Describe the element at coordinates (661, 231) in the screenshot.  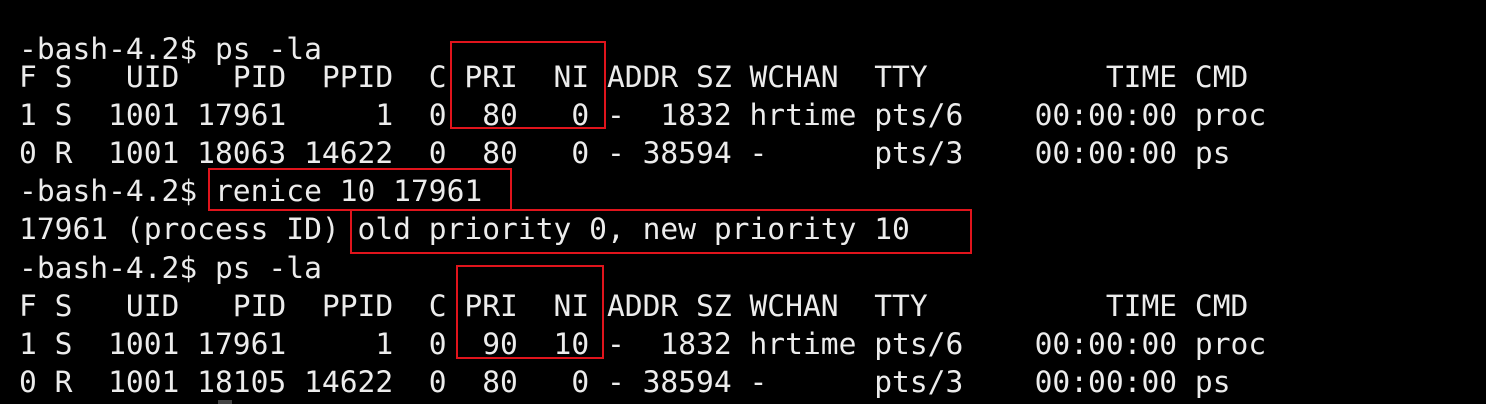
I see `highlight-box-priority-change` at that location.